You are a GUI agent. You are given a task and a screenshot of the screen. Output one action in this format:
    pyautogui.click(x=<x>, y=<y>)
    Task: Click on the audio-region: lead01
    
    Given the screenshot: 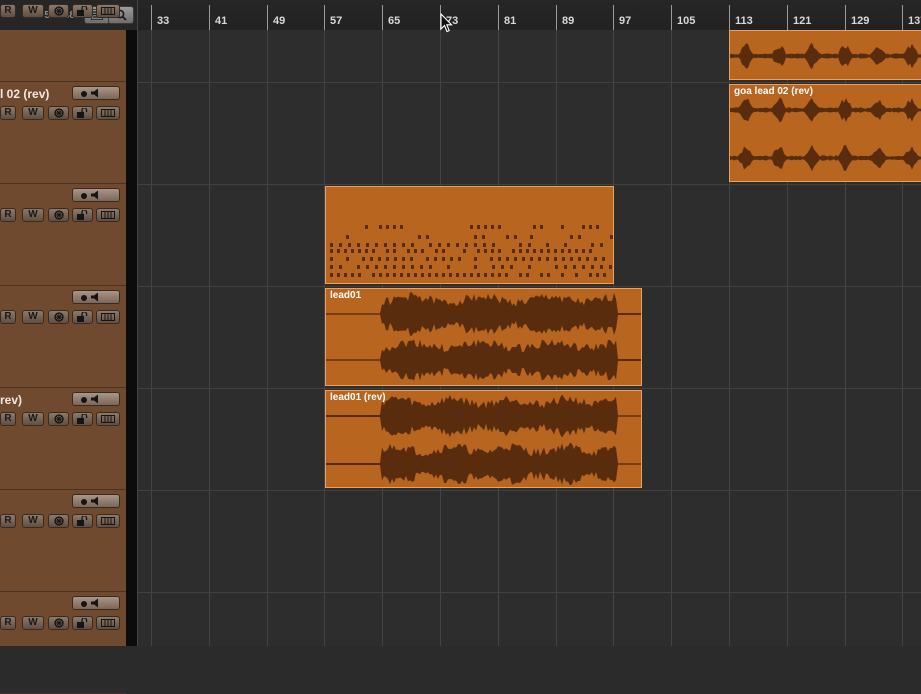 What is the action you would take?
    pyautogui.click(x=483, y=337)
    